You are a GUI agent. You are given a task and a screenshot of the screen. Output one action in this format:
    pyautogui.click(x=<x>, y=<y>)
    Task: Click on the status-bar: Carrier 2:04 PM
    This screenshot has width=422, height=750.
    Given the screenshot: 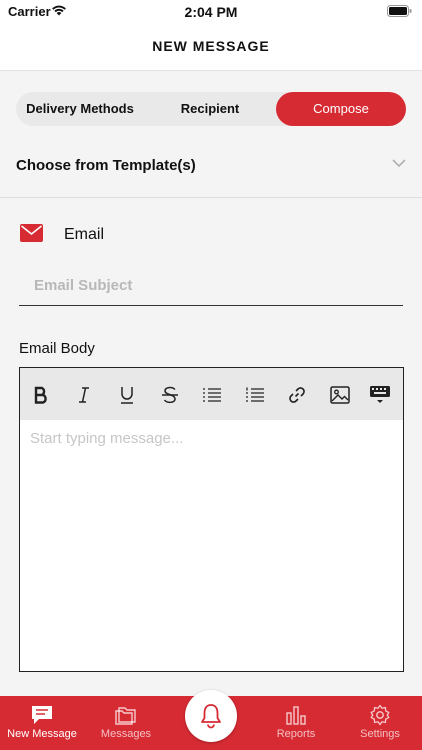 What is the action you would take?
    pyautogui.click(x=211, y=12)
    